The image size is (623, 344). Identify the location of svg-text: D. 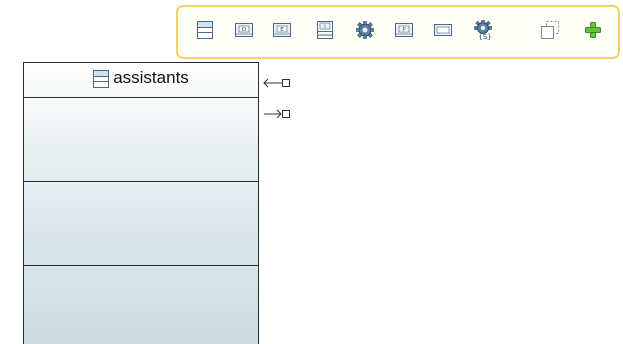
(244, 30).